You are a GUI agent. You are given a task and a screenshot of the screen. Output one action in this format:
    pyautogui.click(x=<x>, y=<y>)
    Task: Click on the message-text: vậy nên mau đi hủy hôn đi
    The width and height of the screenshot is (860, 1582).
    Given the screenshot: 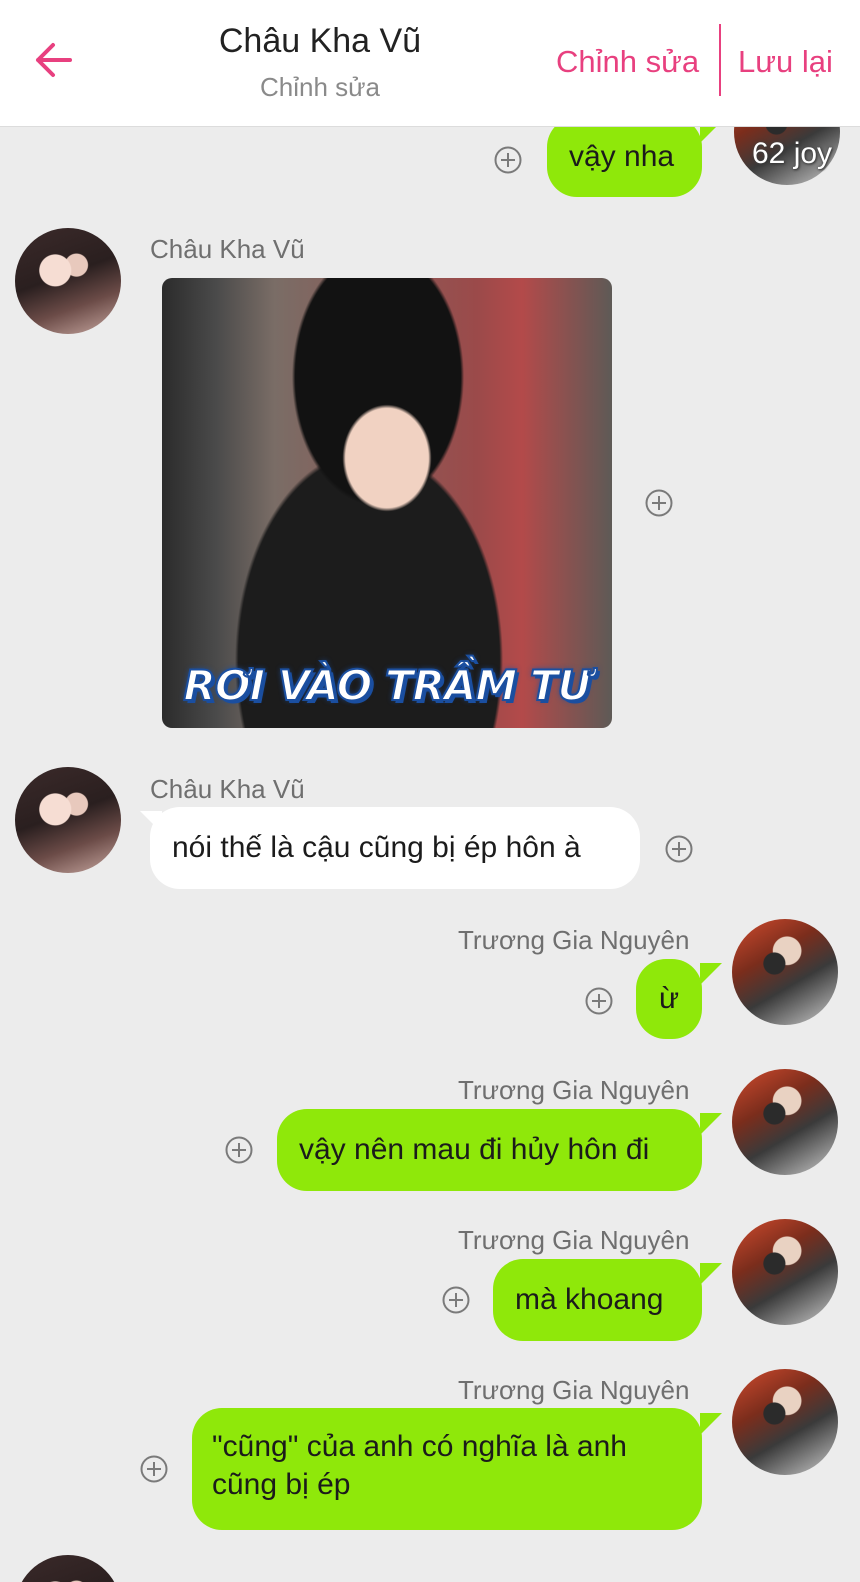 What is the action you would take?
    pyautogui.click(x=474, y=1149)
    